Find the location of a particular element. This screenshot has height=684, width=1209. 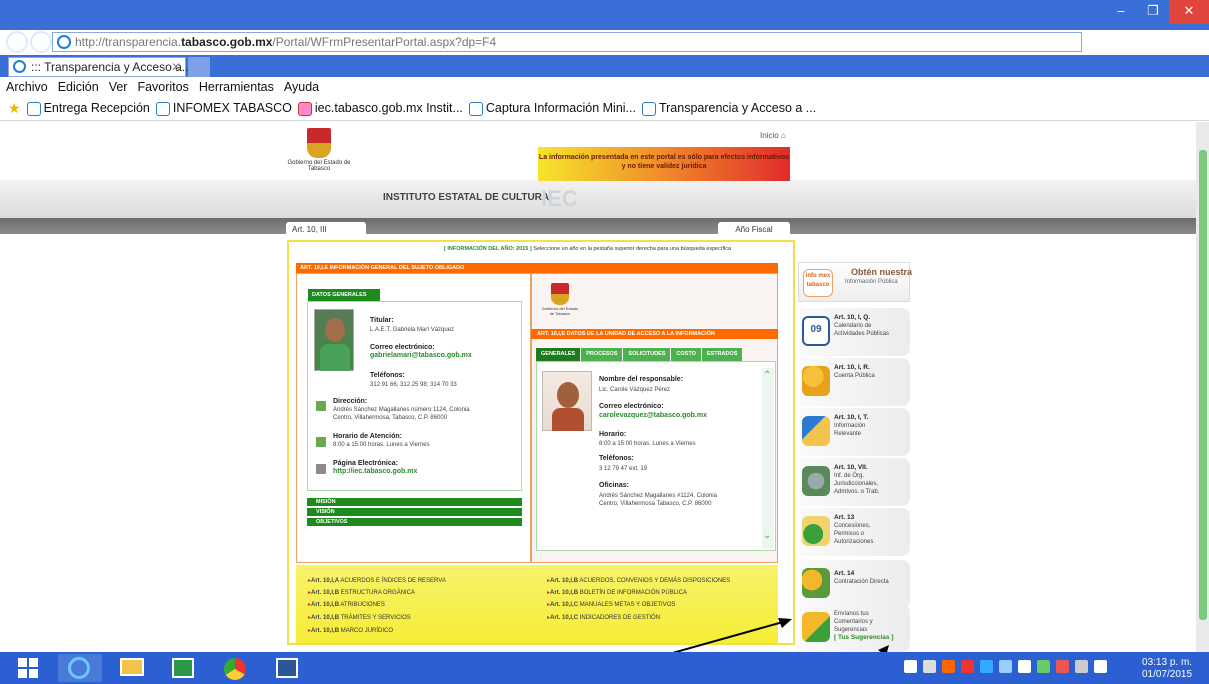

file-explorer-icon is located at coordinates (132, 668).